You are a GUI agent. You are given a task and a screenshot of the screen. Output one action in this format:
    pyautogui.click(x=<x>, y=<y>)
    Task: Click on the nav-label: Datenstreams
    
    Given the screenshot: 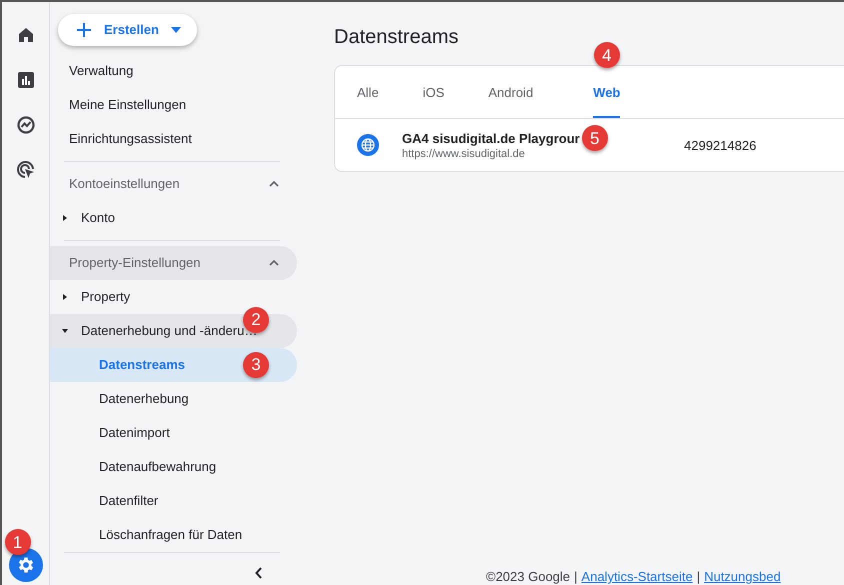 What is the action you would take?
    pyautogui.click(x=142, y=364)
    